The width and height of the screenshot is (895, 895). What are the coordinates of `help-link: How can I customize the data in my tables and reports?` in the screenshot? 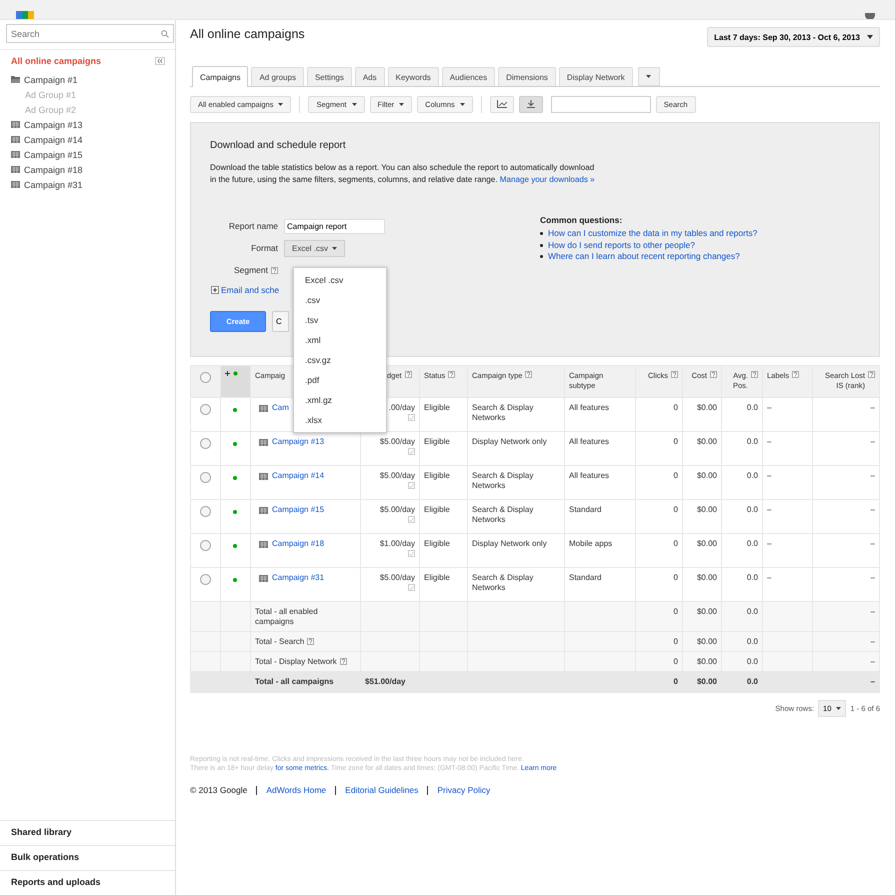 It's located at (653, 234).